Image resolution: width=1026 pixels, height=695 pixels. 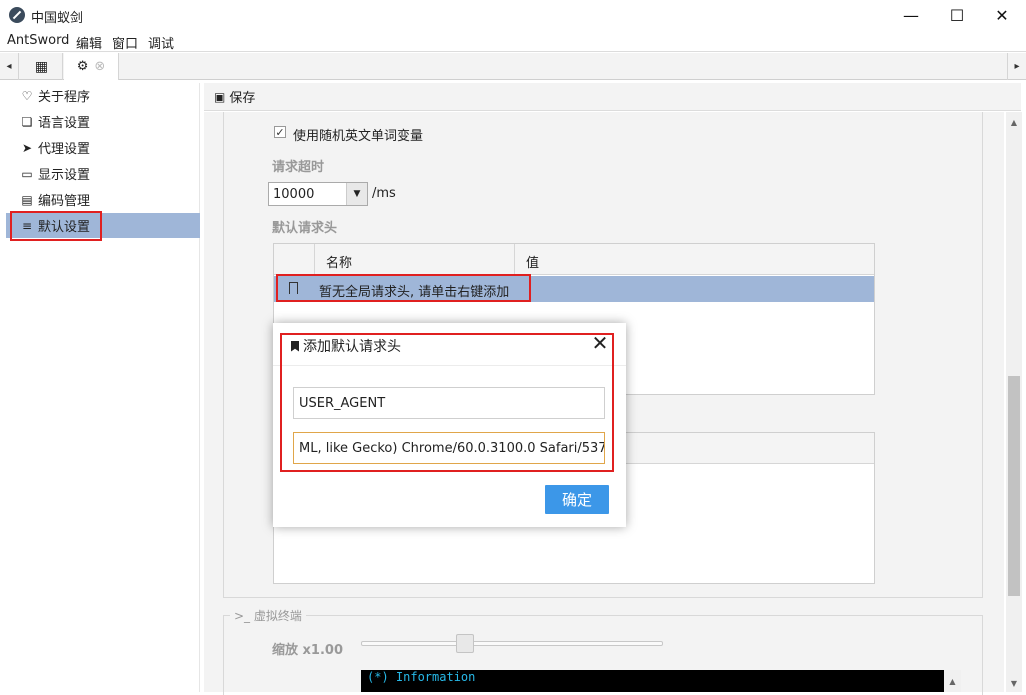 What do you see at coordinates (577, 499) in the screenshot?
I see `ok-button: 确定` at bounding box center [577, 499].